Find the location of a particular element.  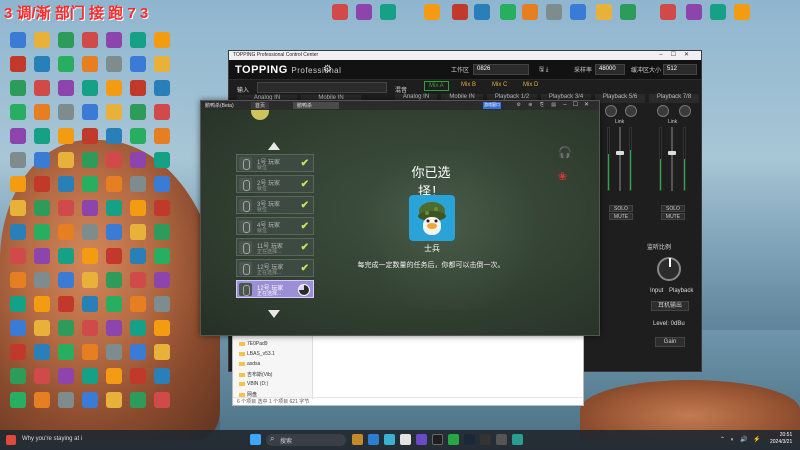

workspace-field: 0826 is located at coordinates (501, 69).